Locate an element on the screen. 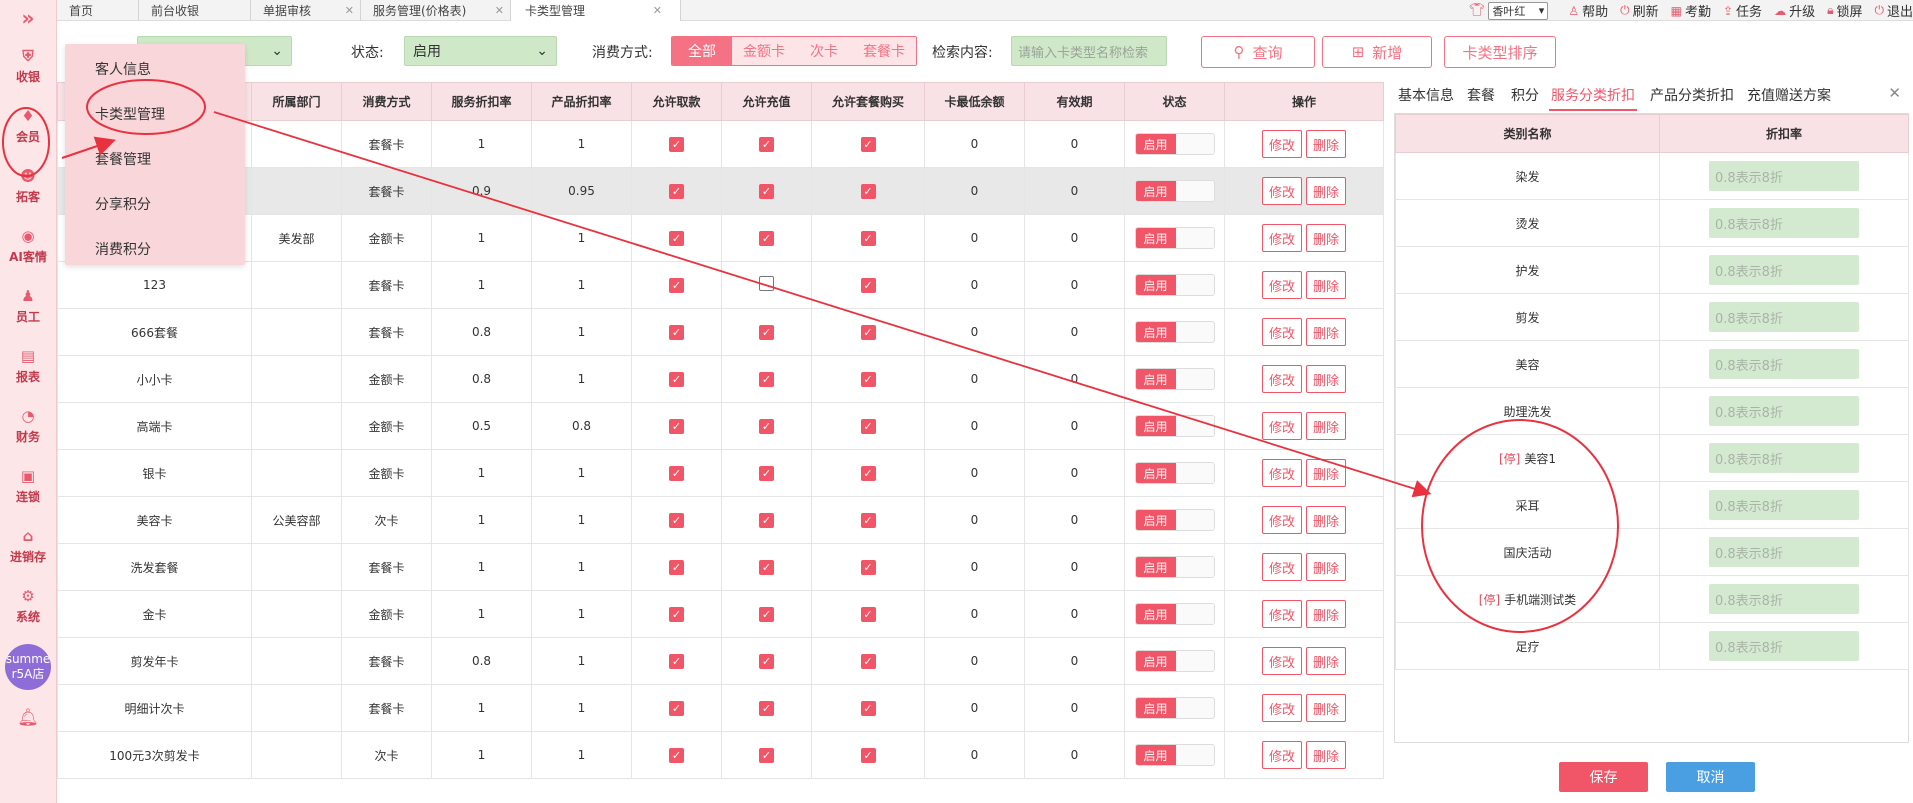  refresh-button: ⏻ 刷新 is located at coordinates (1639, 10).